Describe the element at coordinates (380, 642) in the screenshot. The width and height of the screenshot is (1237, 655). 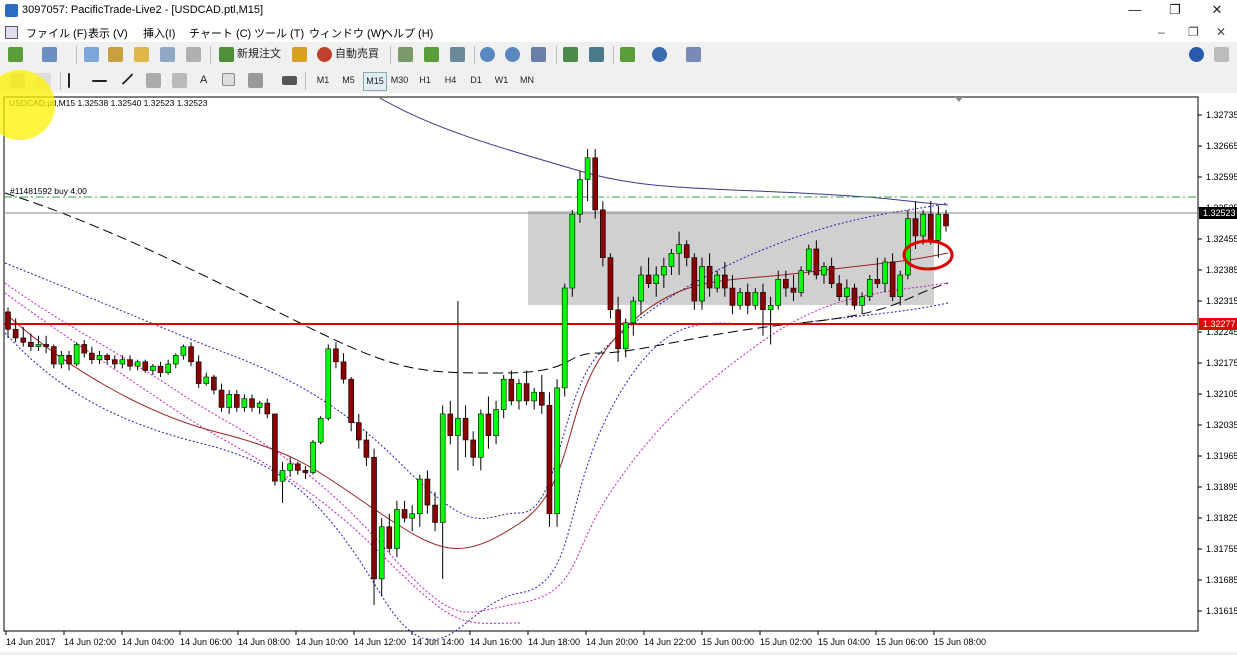
I see `x-tick-label: 14 Jun 12:00` at that location.